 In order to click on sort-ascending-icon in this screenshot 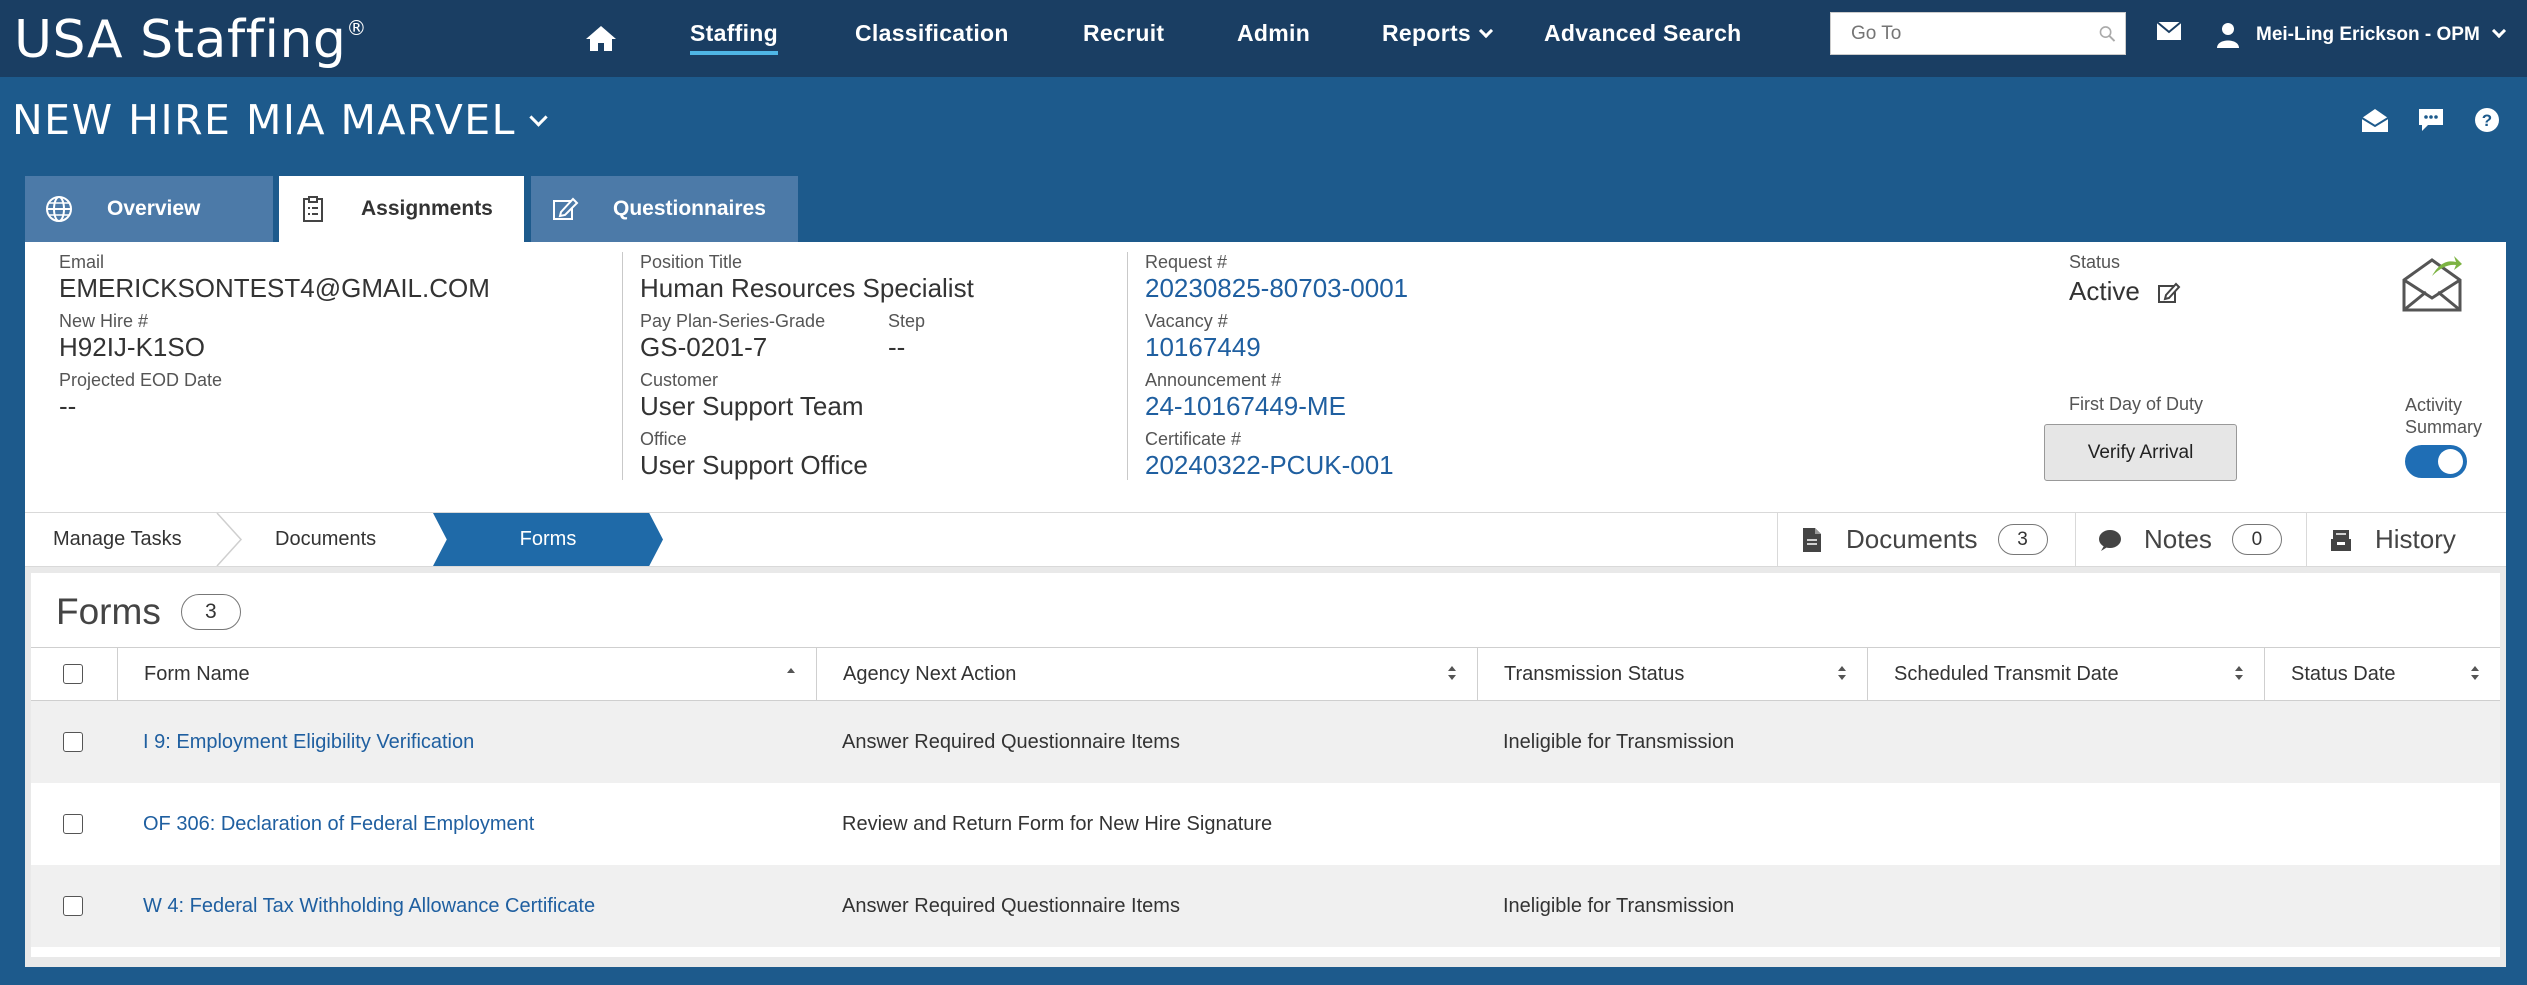, I will do `click(791, 670)`.